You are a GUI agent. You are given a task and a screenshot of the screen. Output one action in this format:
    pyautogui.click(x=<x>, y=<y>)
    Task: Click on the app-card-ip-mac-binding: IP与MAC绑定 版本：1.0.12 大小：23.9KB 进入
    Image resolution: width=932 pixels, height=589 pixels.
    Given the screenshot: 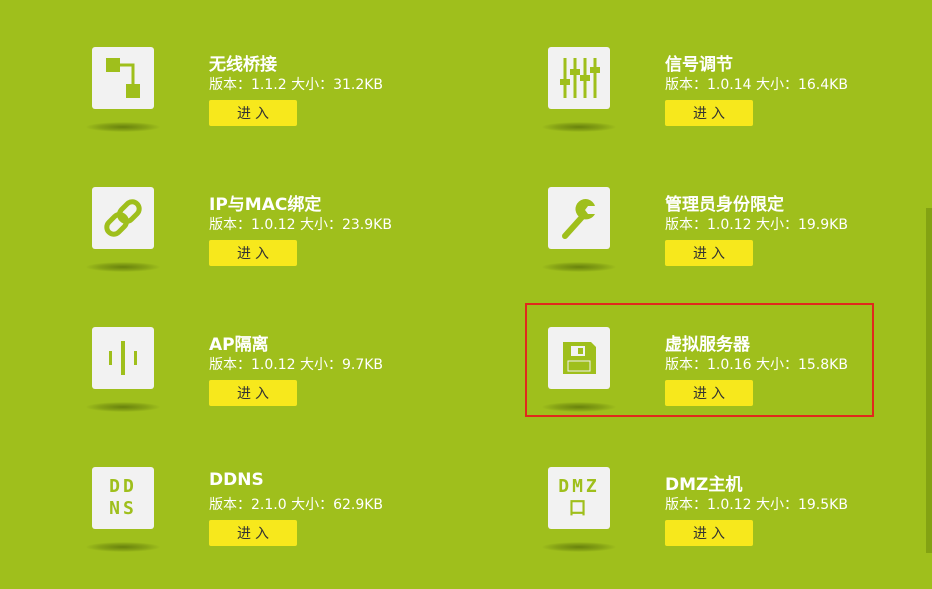 What is the action you would take?
    pyautogui.click(x=247, y=237)
    